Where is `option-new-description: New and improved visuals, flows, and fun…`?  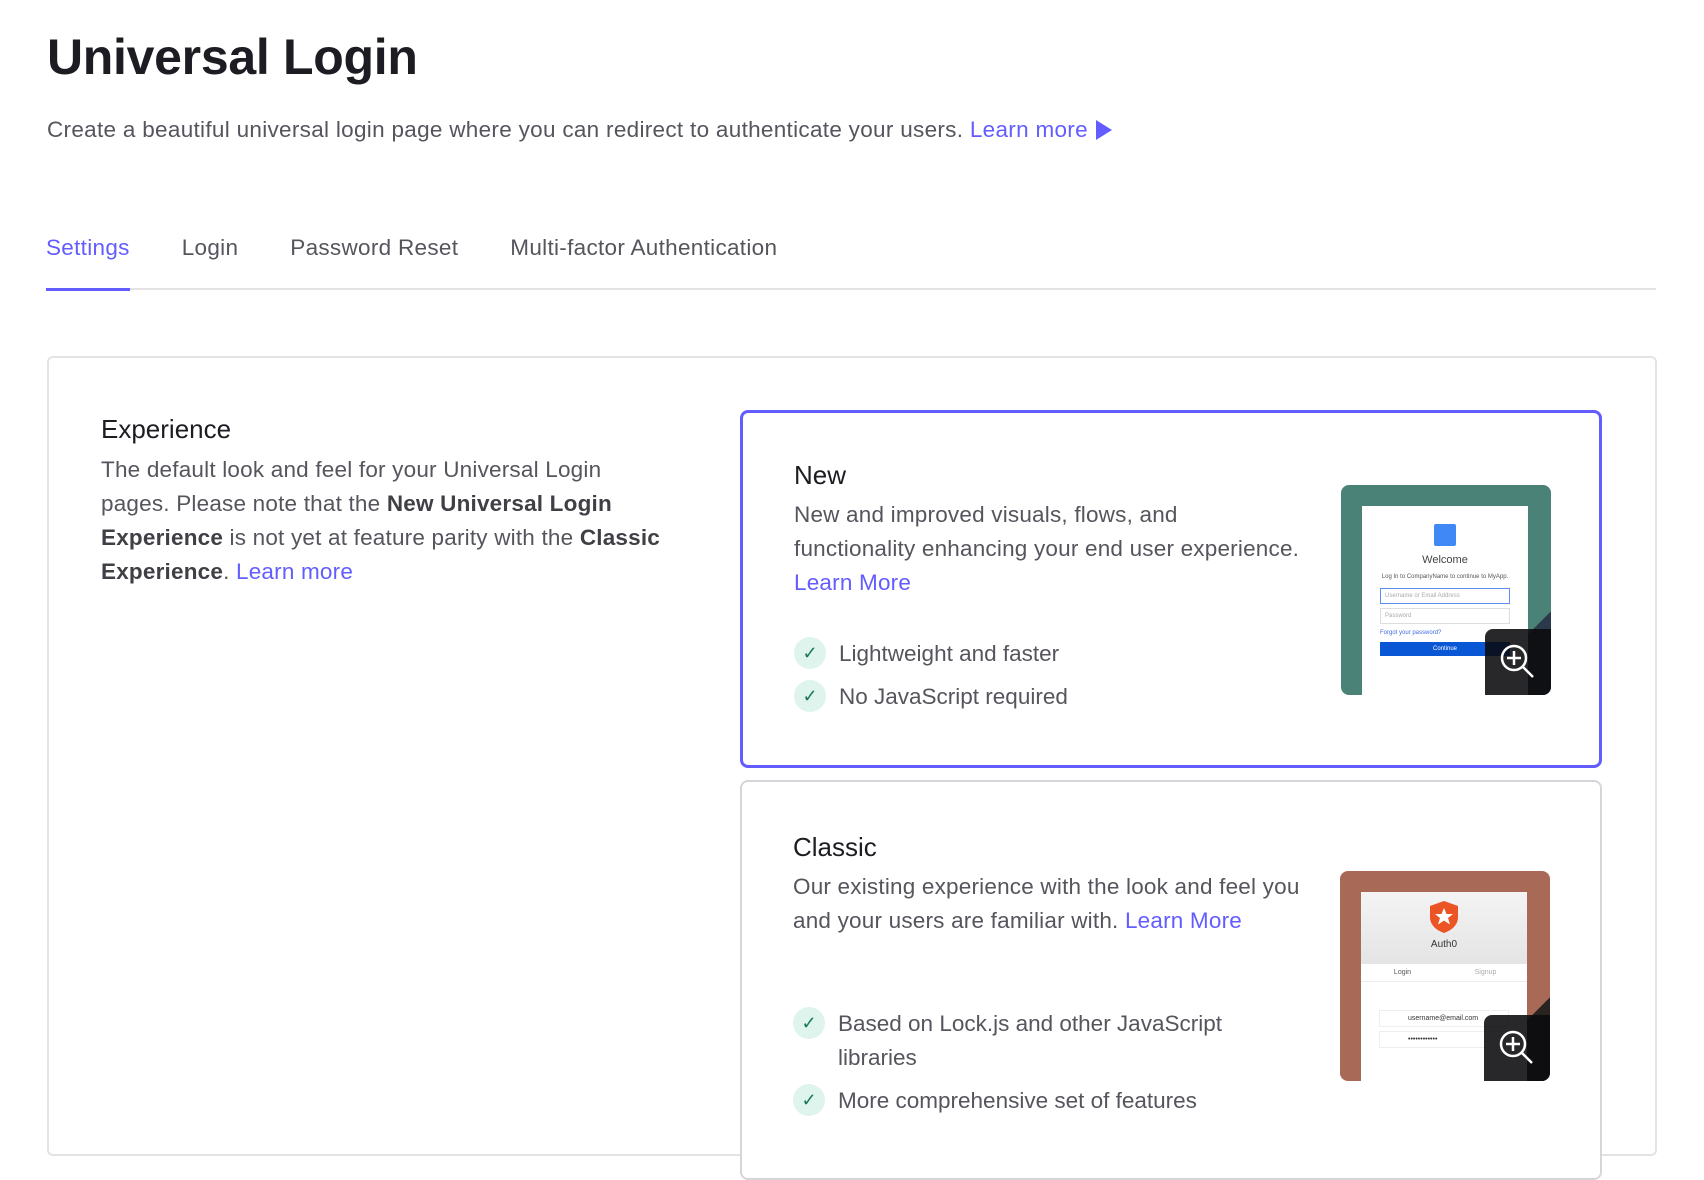 option-new-description: New and improved visuals, flows, and fun… is located at coordinates (1049, 549).